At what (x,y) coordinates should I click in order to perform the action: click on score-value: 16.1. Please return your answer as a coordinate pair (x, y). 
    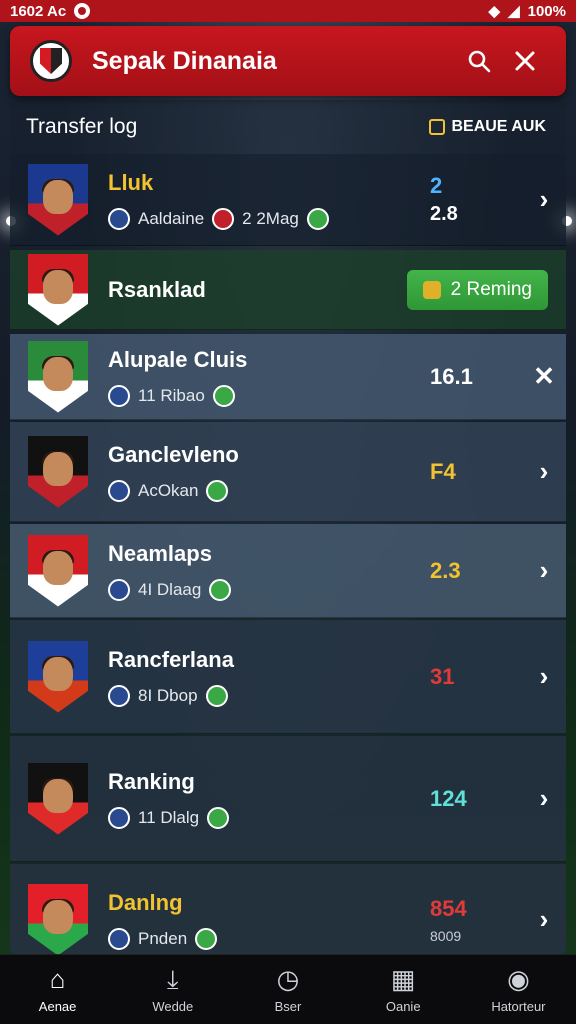
    Looking at the image, I should click on (451, 376).